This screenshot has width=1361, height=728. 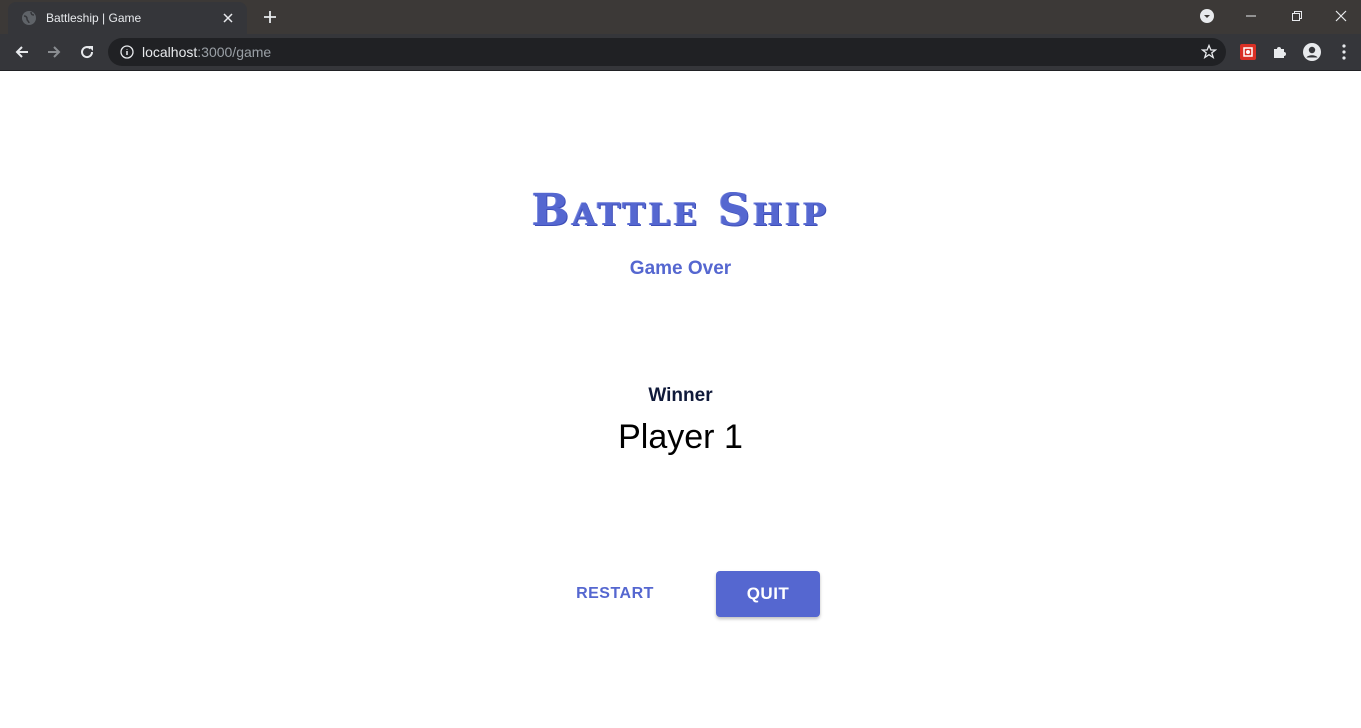 I want to click on winner-label: Winner, so click(x=680, y=395).